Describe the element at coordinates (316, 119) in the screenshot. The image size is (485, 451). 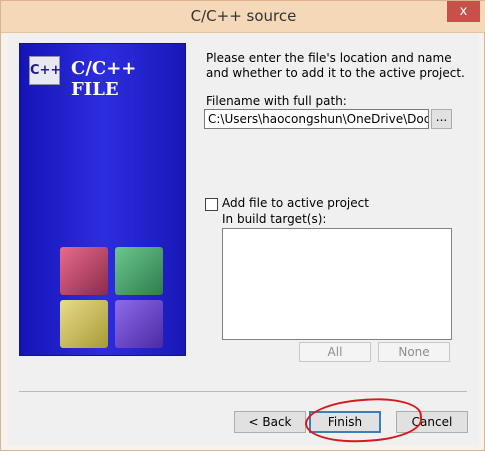
I see `filename-field: C:\Users\haocongshun\OneDrive\Docur` at that location.